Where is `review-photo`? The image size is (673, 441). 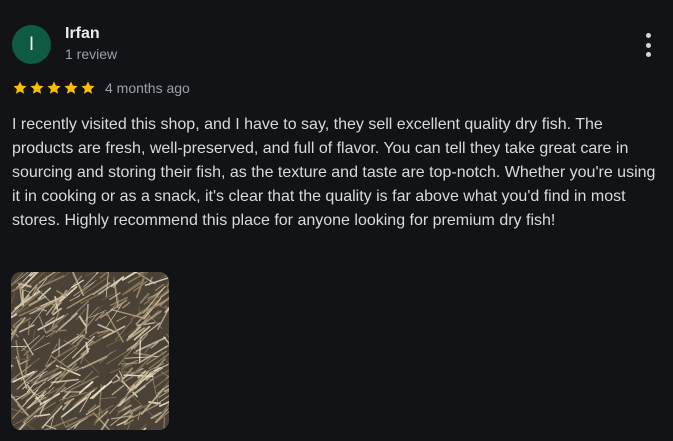
review-photo is located at coordinates (90, 351).